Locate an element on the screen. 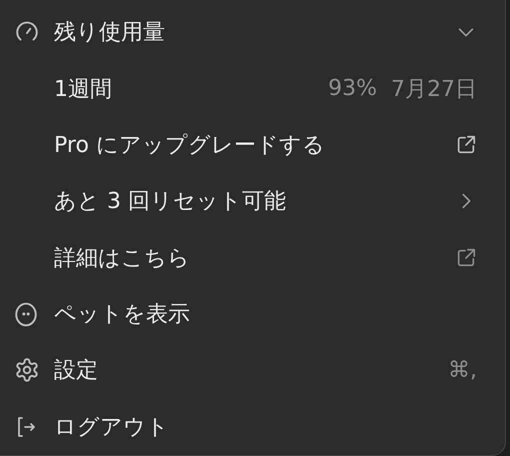 The width and height of the screenshot is (510, 456). settings-icon is located at coordinates (27, 370).